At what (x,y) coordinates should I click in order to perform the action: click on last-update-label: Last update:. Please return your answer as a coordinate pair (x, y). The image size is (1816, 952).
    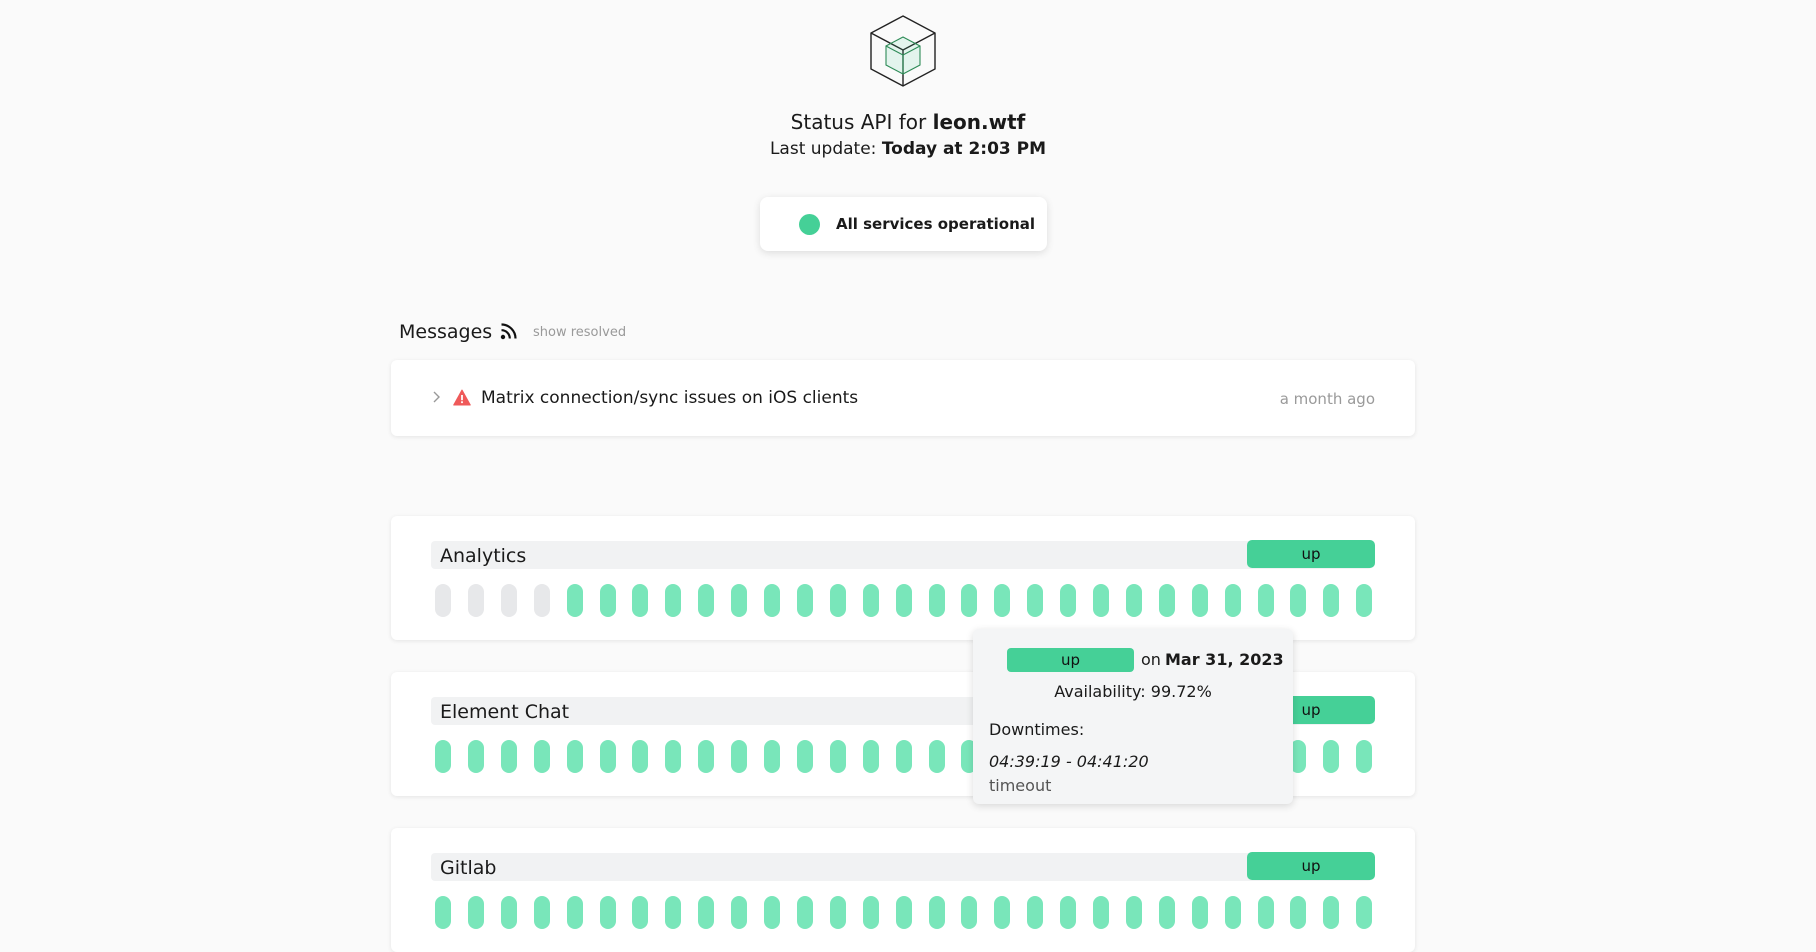
    Looking at the image, I should click on (825, 149).